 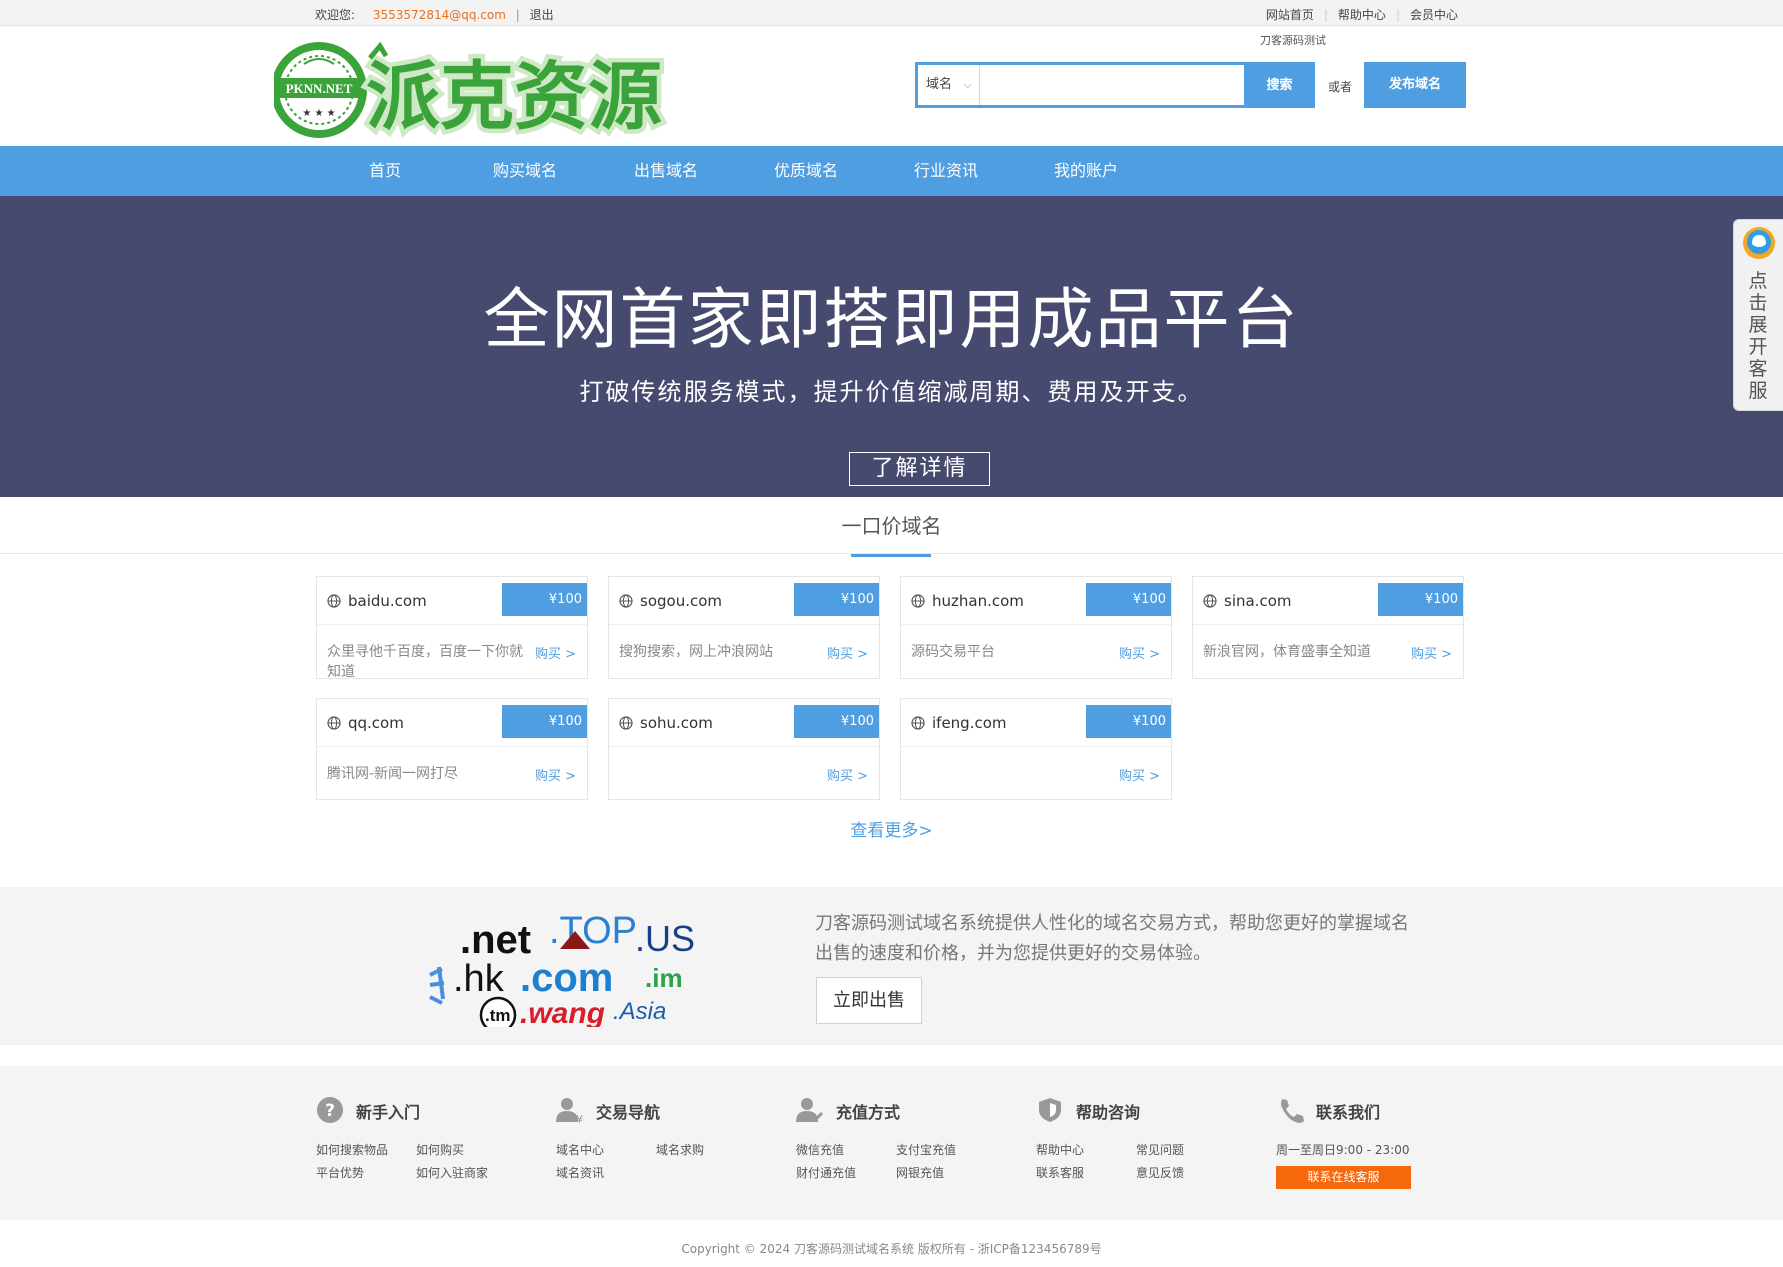 I want to click on art-word: .im, so click(x=664, y=978).